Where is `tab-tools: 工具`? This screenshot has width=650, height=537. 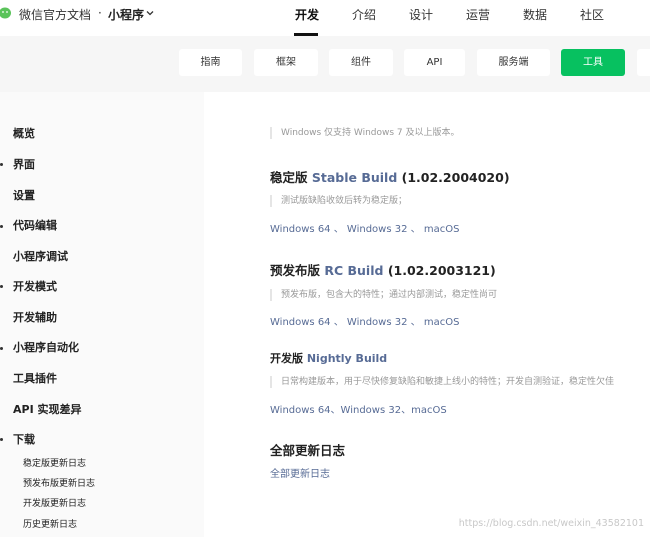
tab-tools: 工具 is located at coordinates (593, 62).